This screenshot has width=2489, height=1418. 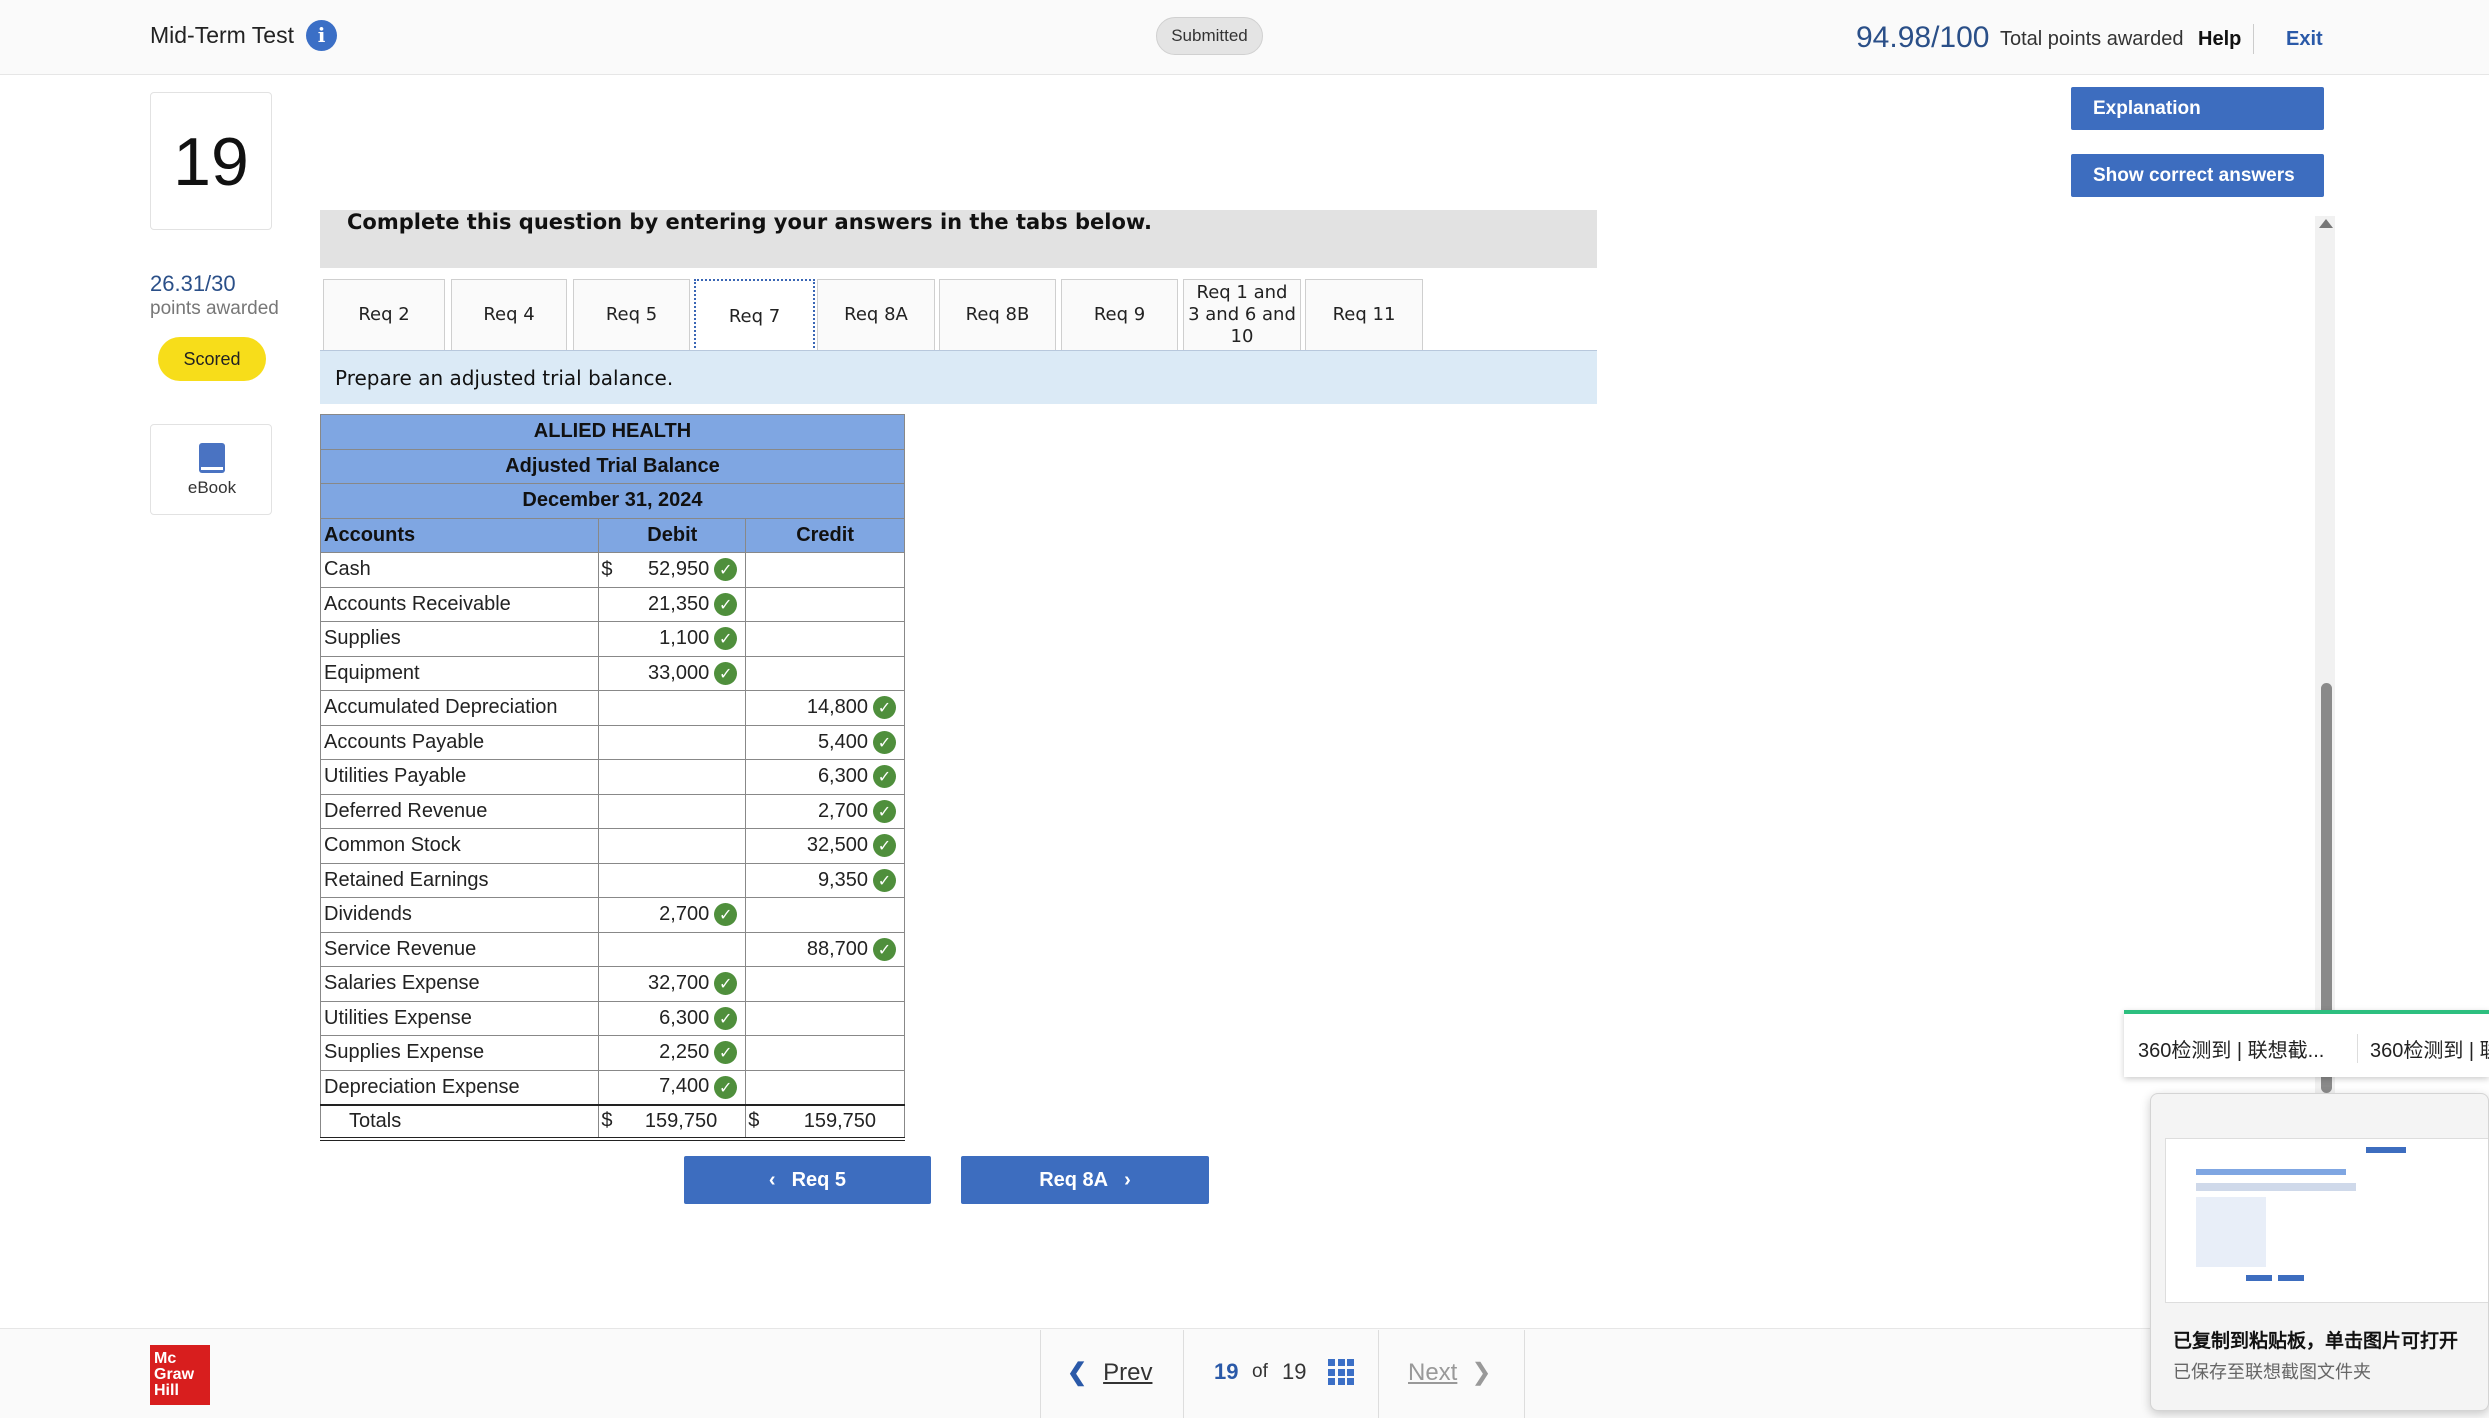 What do you see at coordinates (459, 846) in the screenshot?
I see `account-name: Common Stock` at bounding box center [459, 846].